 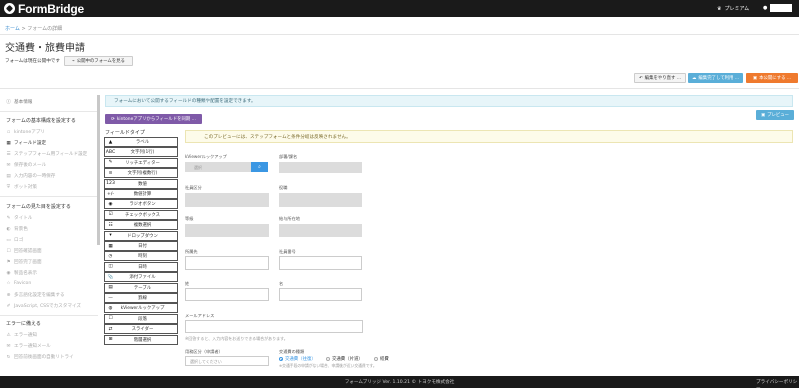 What do you see at coordinates (320, 263) in the screenshot?
I see `employee-number-input` at bounding box center [320, 263].